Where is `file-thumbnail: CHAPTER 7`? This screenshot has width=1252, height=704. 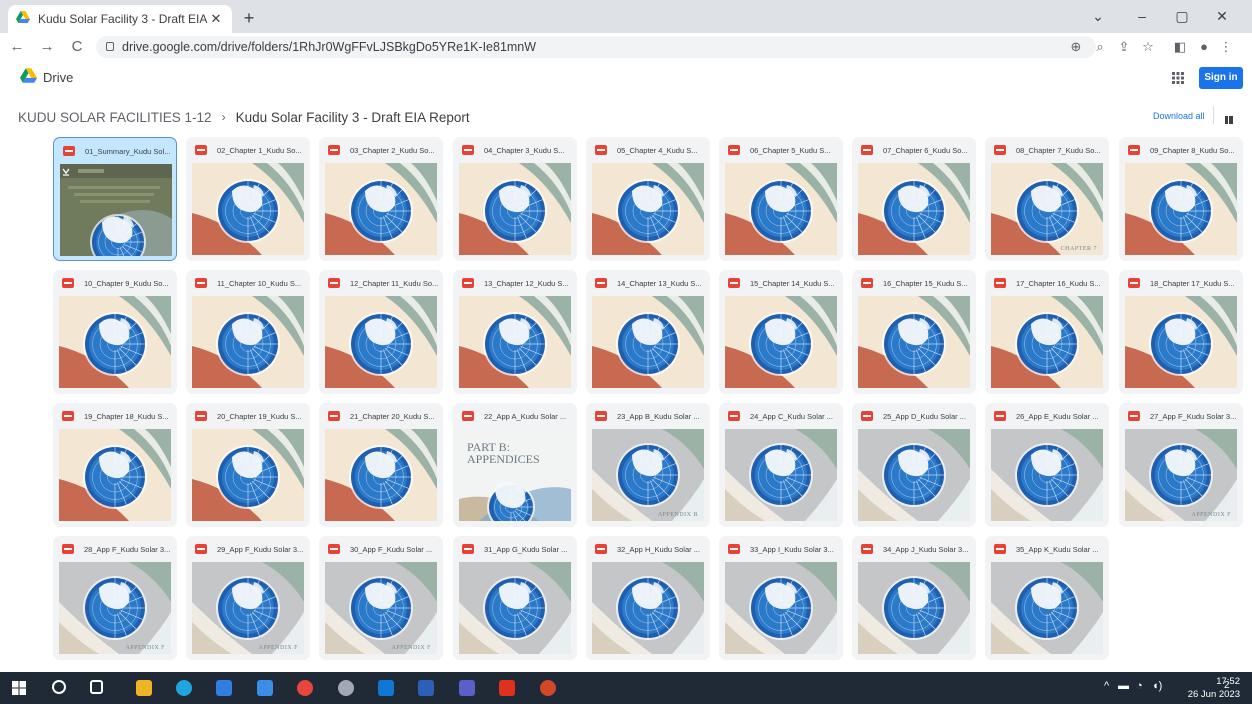
file-thumbnail: CHAPTER 7 is located at coordinates (1047, 209).